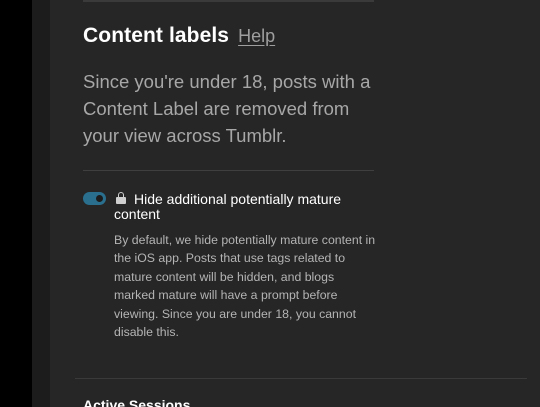 This screenshot has width=540, height=407. Describe the element at coordinates (228, 170) in the screenshot. I see `section-divider` at that location.